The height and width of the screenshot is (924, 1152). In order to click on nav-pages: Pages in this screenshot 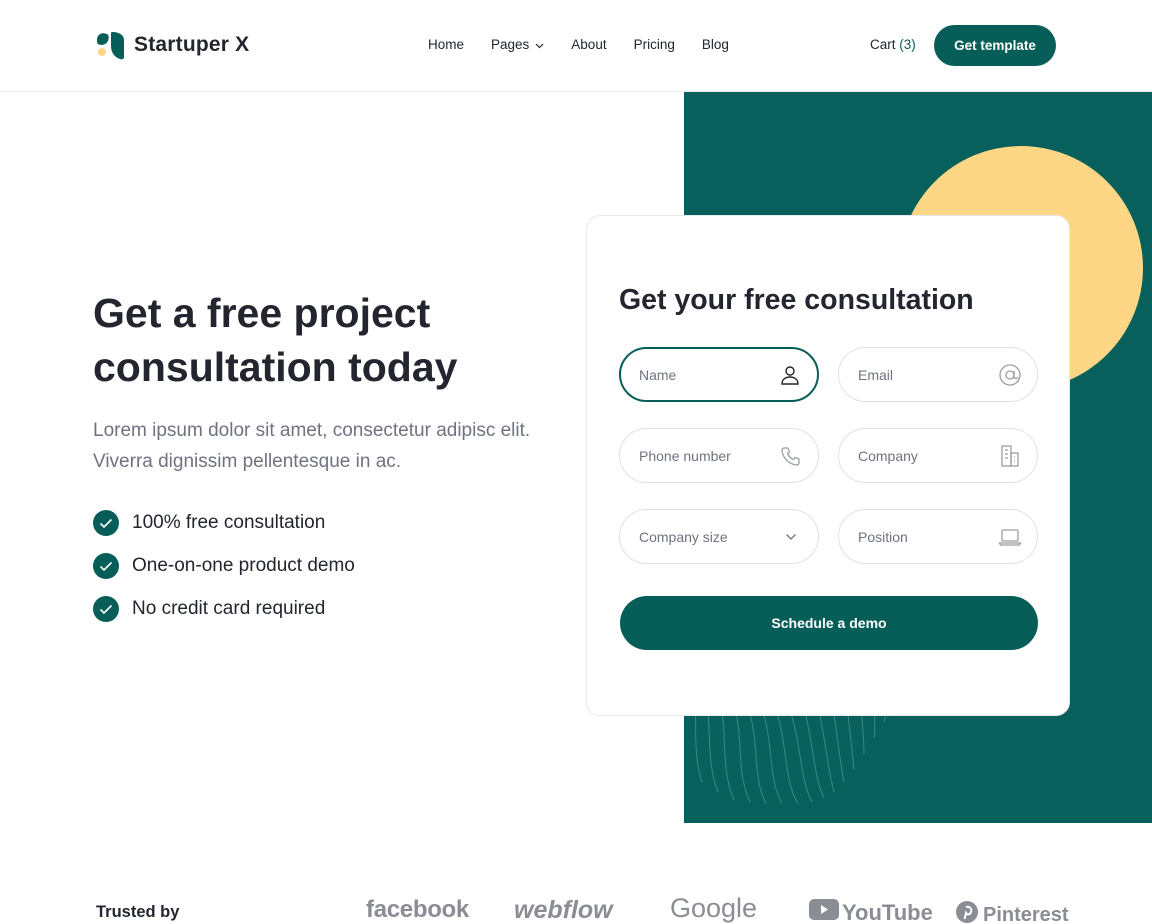, I will do `click(517, 44)`.